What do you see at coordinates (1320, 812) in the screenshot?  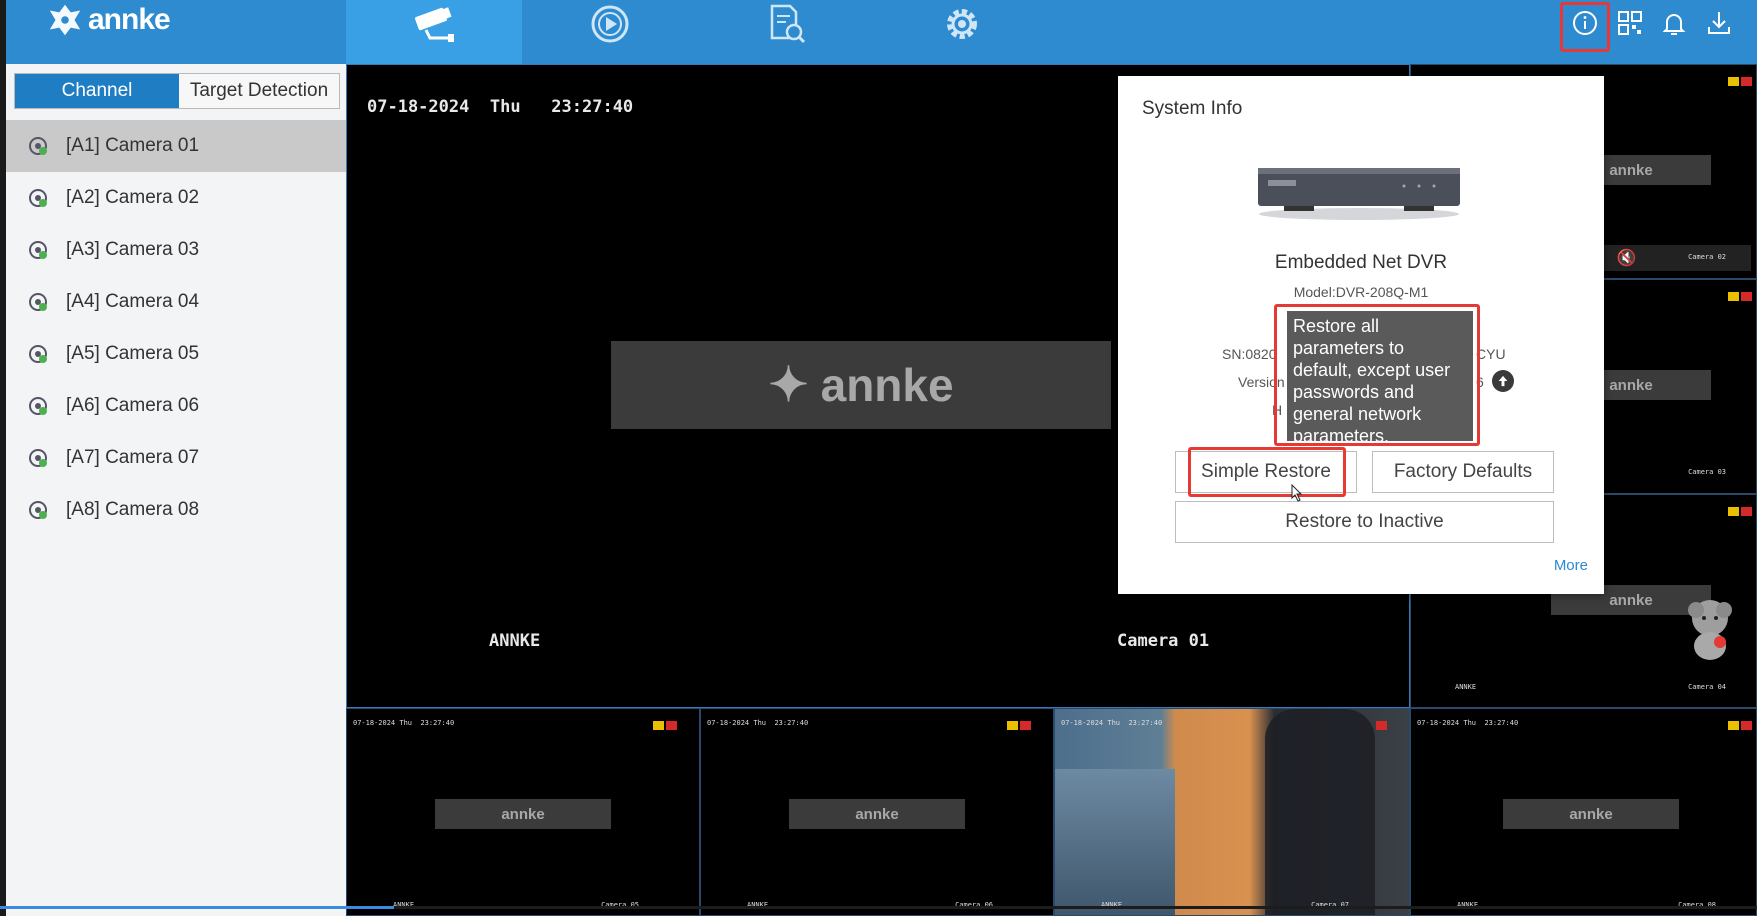 I see `office-chair` at bounding box center [1320, 812].